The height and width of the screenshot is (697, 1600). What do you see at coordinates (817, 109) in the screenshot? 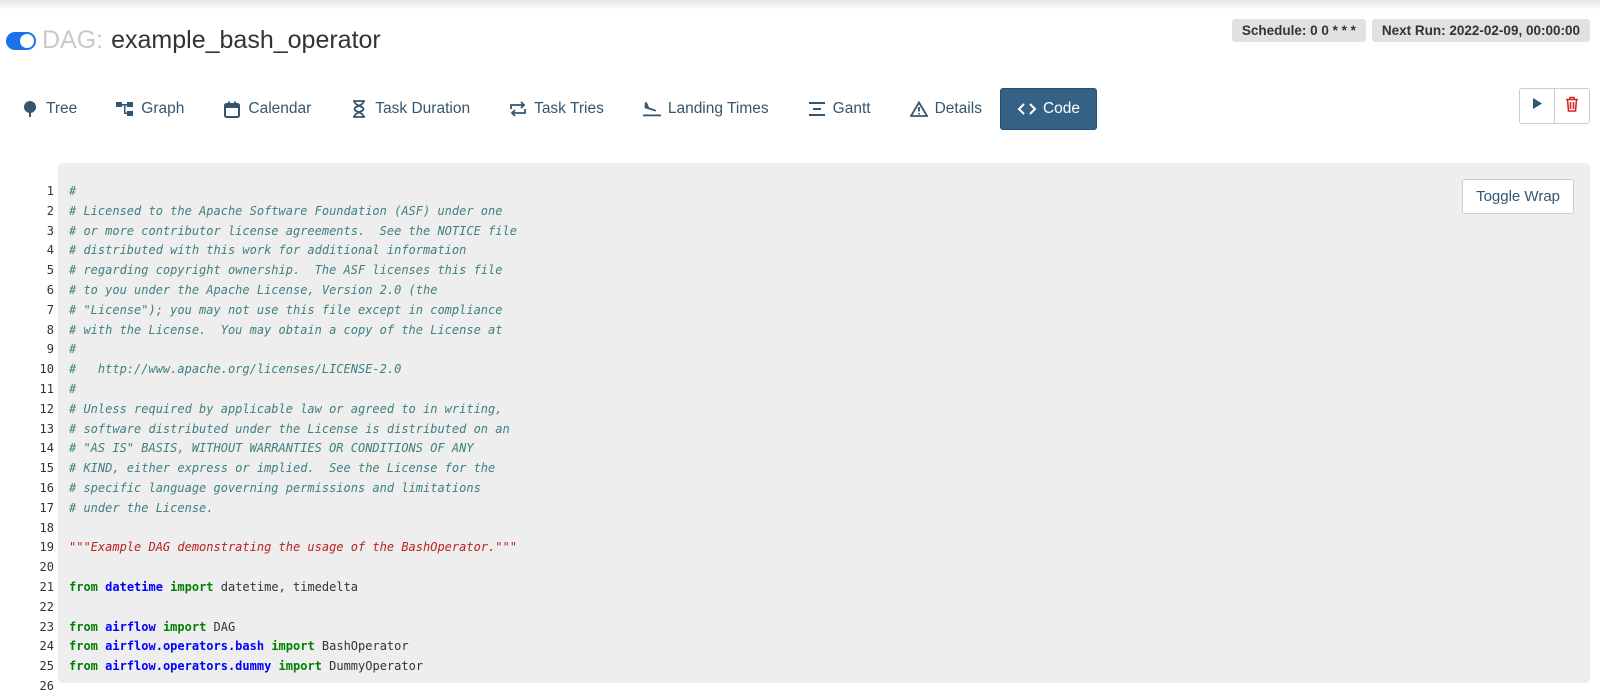
I see `gantt-icon` at bounding box center [817, 109].